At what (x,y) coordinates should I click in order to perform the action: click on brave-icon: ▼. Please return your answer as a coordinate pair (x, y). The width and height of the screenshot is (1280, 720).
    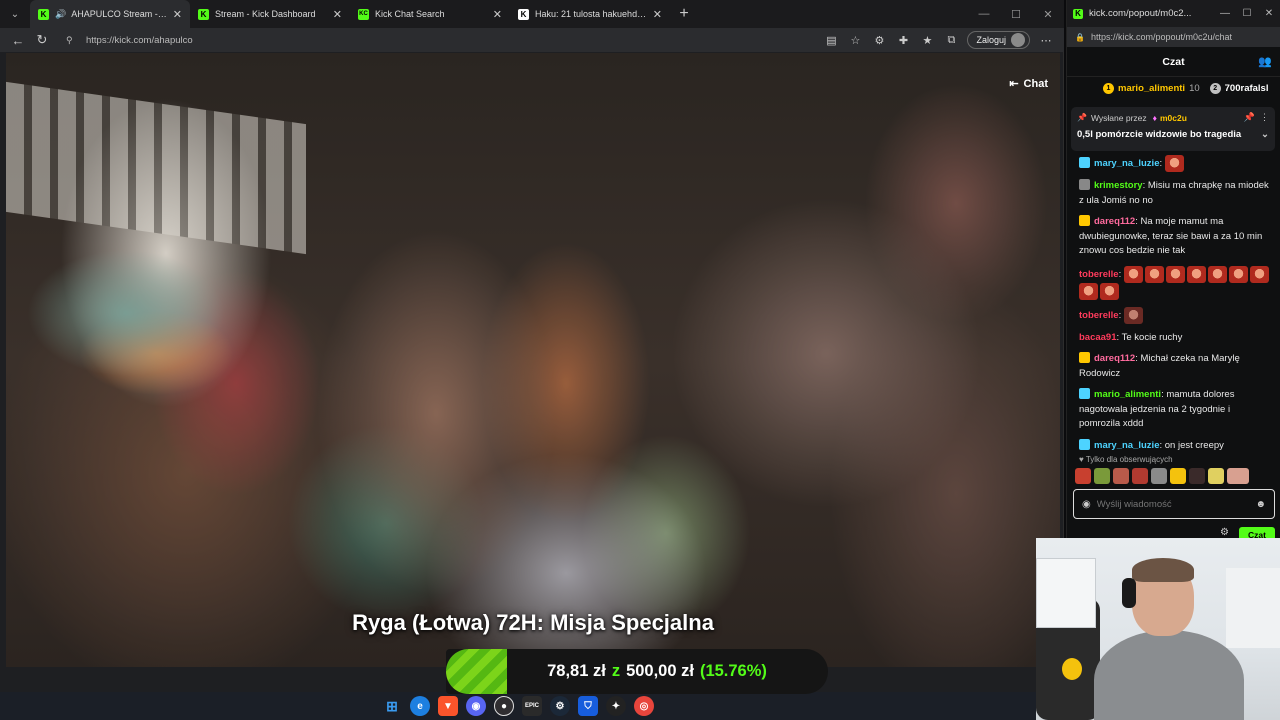
    Looking at the image, I should click on (448, 706).